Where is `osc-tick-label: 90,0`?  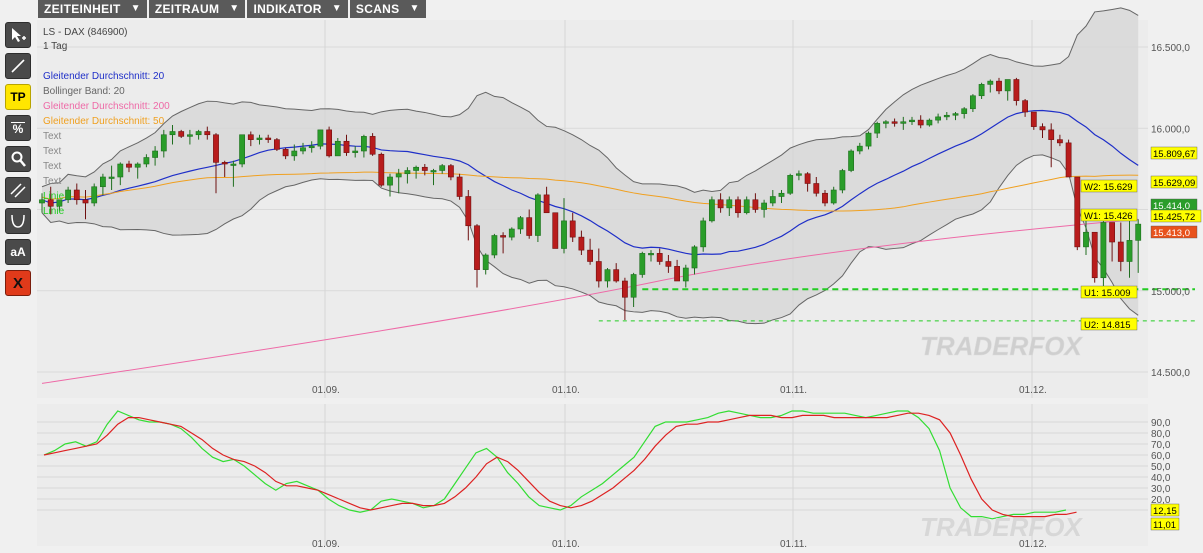 osc-tick-label: 90,0 is located at coordinates (1161, 423).